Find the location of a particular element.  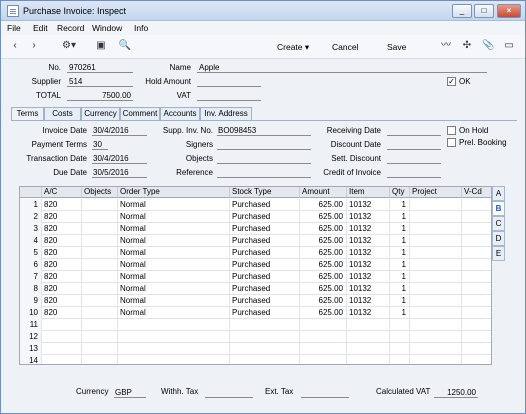

credit-of-invoice-field is located at coordinates (414, 173).